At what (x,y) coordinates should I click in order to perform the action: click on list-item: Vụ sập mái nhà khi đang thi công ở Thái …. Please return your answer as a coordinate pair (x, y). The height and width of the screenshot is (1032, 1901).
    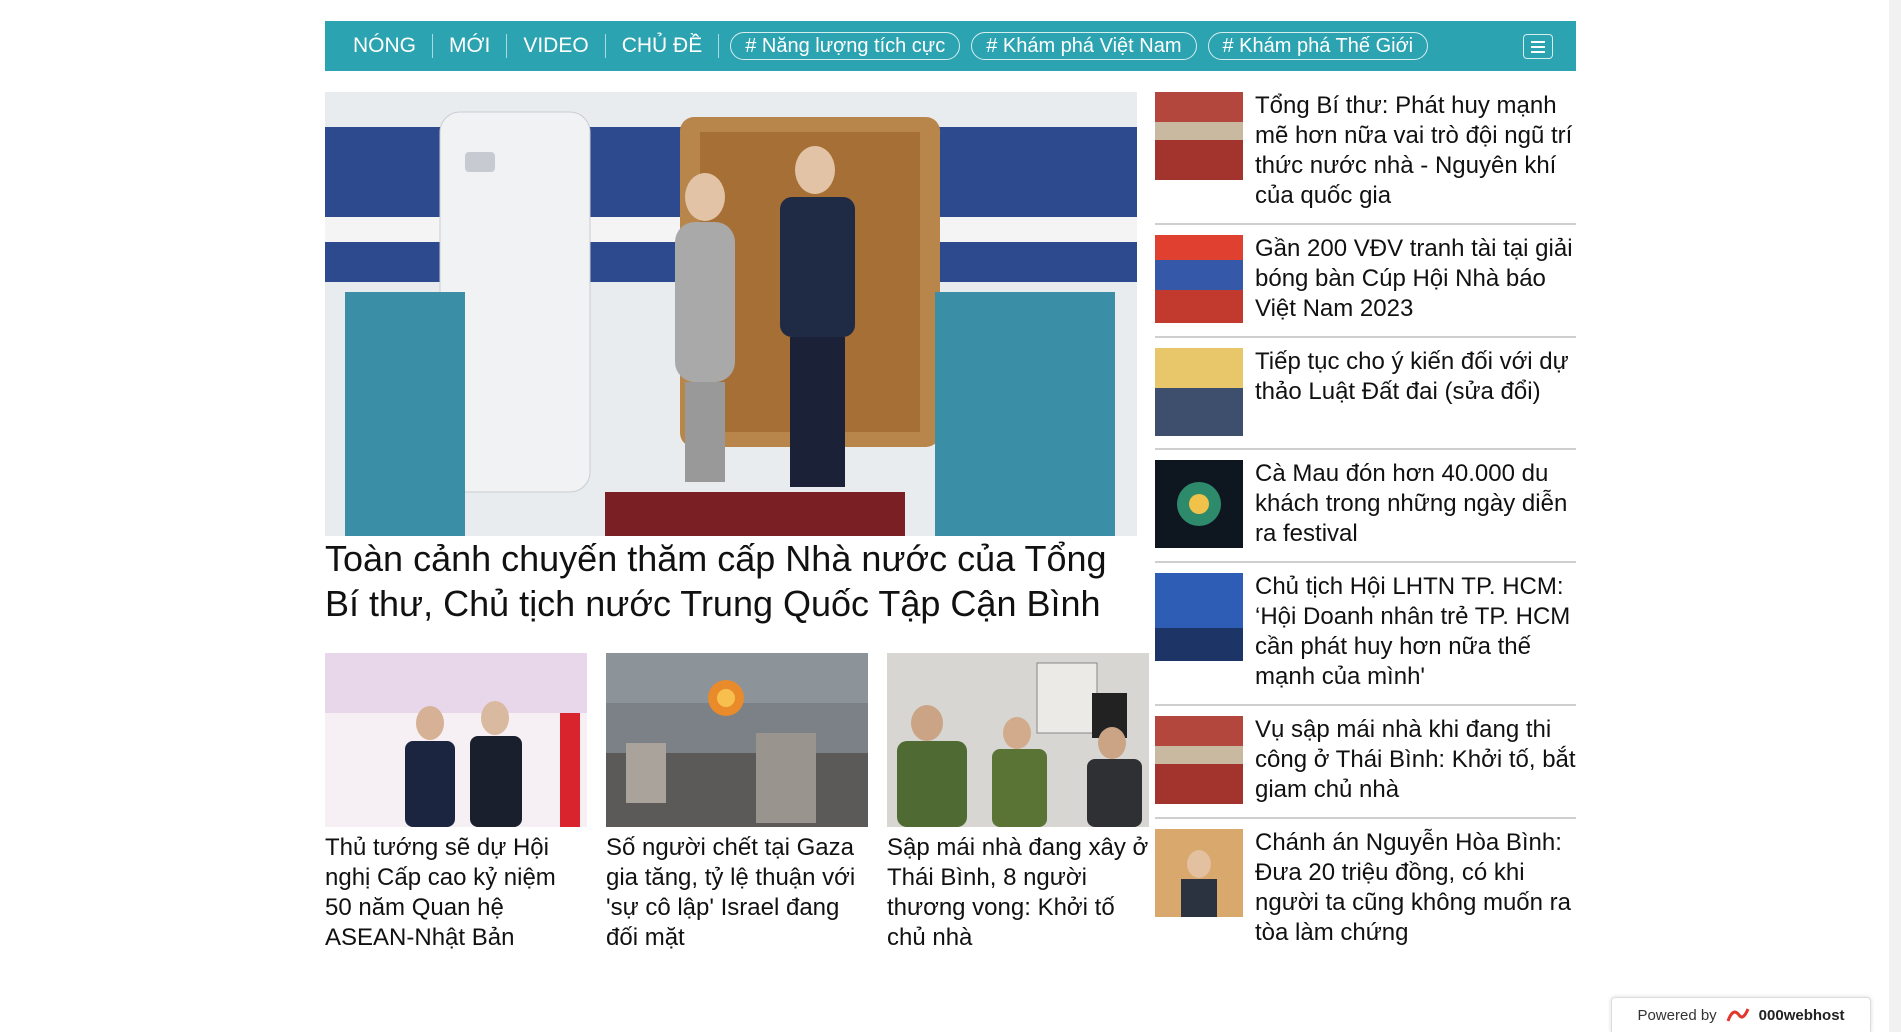
    Looking at the image, I should click on (1365, 767).